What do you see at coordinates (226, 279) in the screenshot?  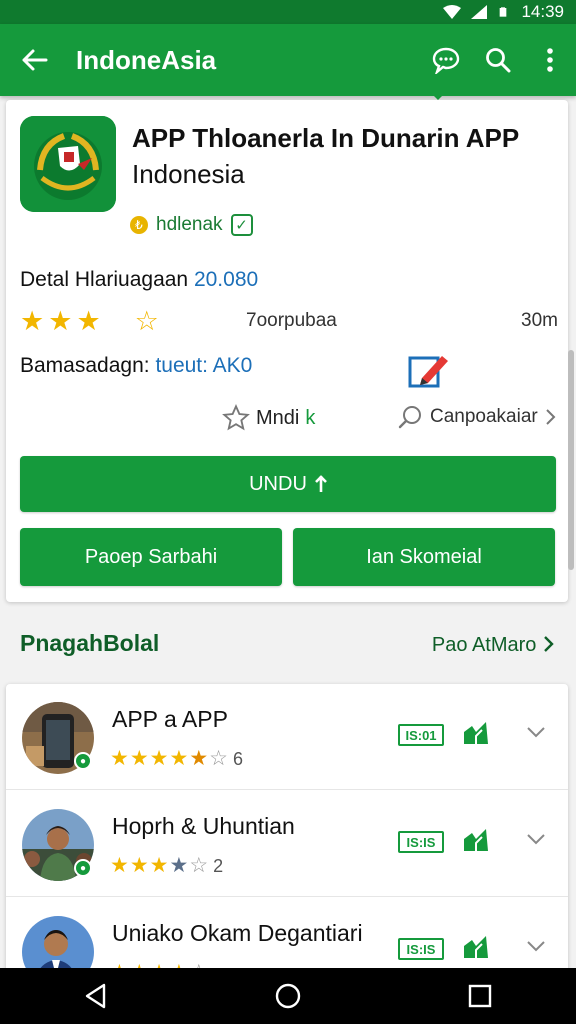 I see `detail-value: 20.080` at bounding box center [226, 279].